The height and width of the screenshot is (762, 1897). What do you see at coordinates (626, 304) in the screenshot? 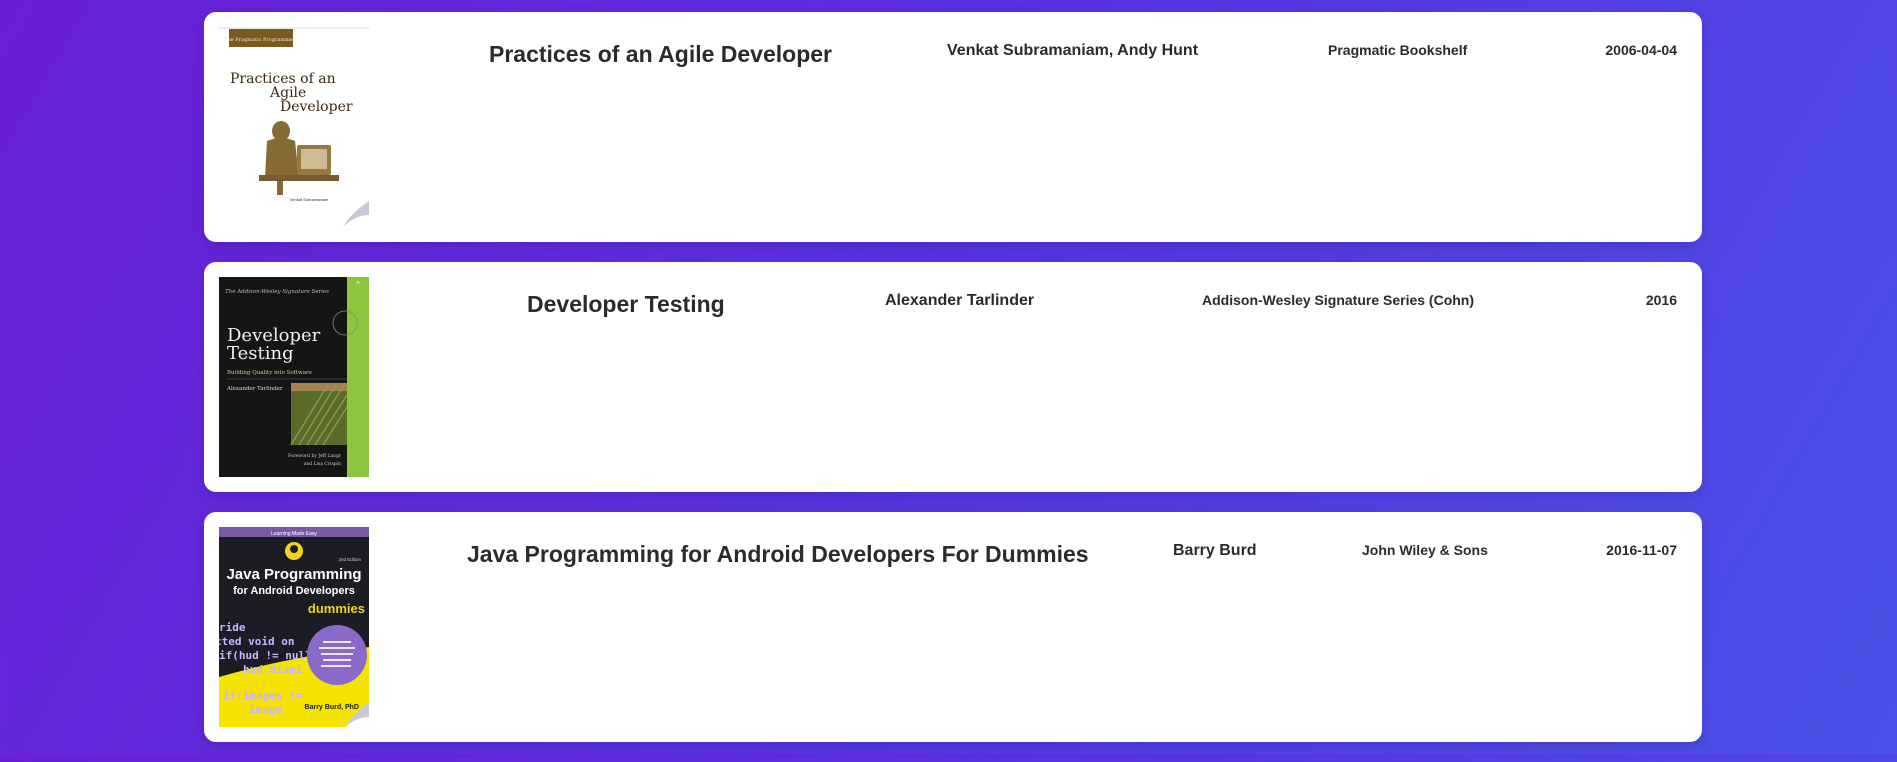
I see `book-title: Developer Testing` at bounding box center [626, 304].